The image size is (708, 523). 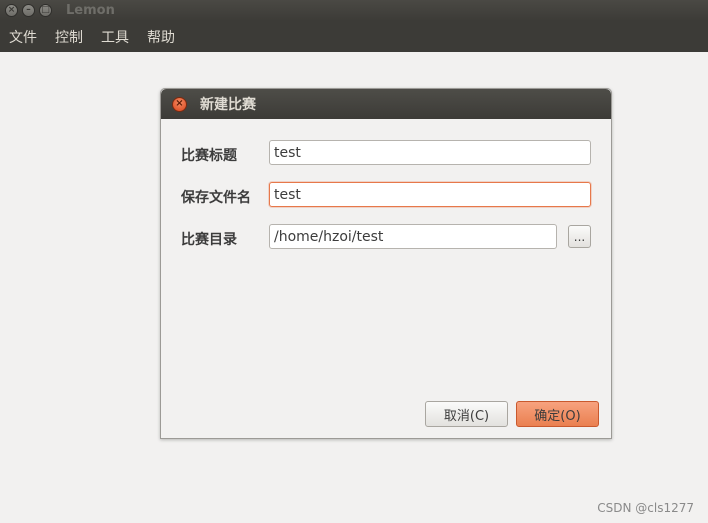 I want to click on dialog-close-button: ×, so click(x=179, y=104).